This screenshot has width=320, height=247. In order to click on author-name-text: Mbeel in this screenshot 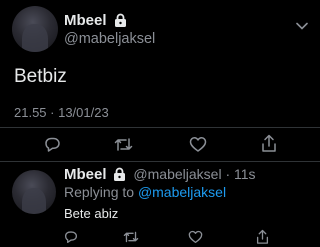, I will do `click(85, 20)`.